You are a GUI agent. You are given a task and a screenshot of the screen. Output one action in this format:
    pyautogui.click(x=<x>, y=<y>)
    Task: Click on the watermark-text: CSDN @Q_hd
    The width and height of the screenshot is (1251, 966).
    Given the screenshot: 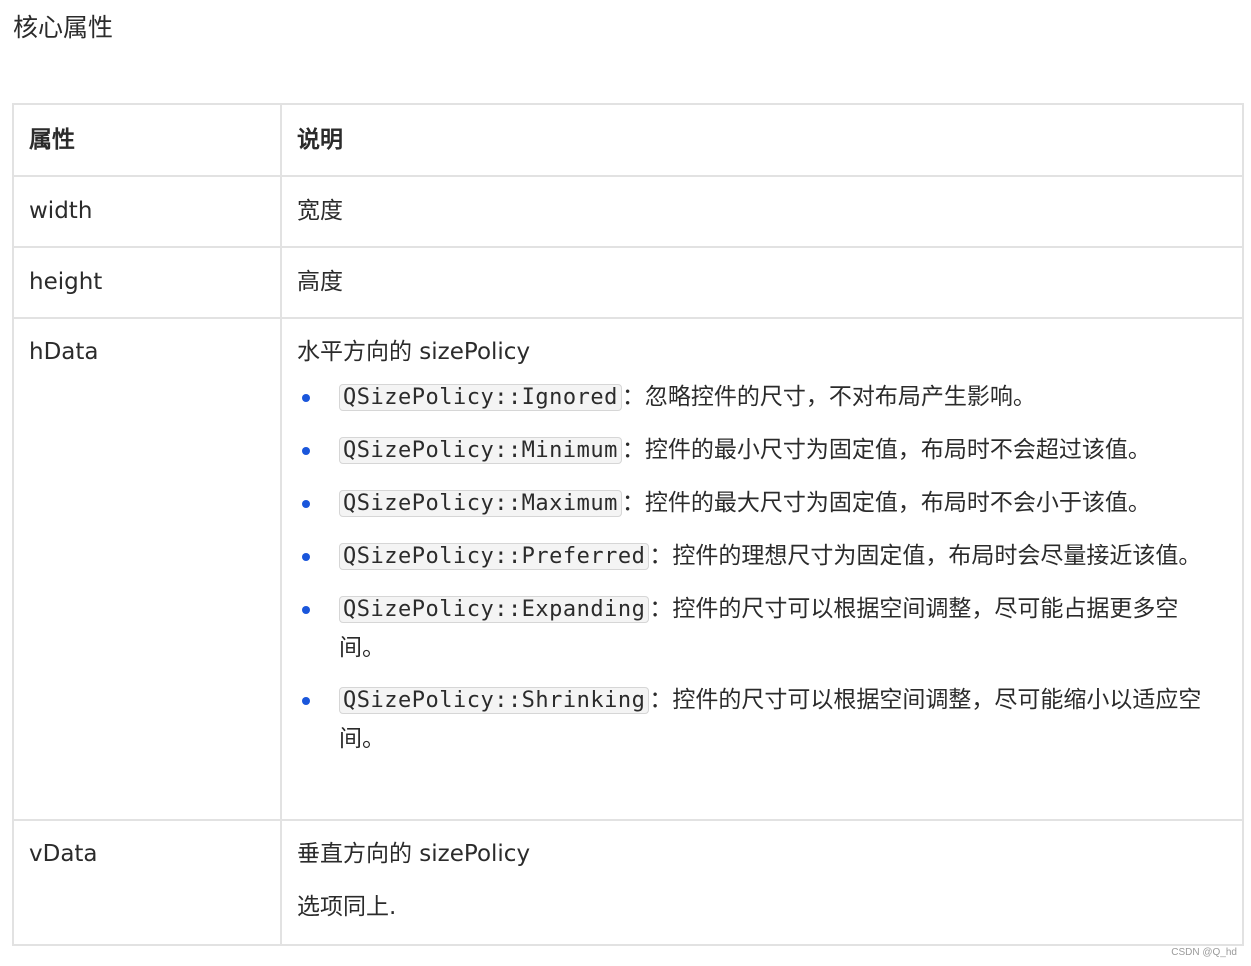 What is the action you would take?
    pyautogui.click(x=1204, y=952)
    